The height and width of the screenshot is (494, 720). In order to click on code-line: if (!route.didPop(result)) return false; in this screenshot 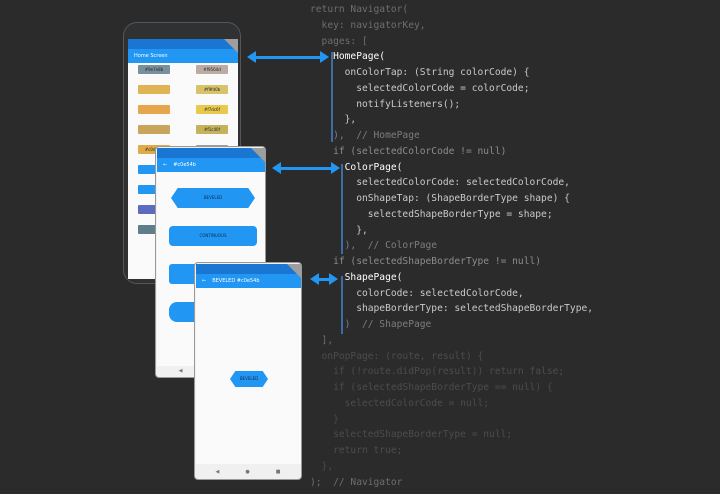, I will do `click(437, 372)`.